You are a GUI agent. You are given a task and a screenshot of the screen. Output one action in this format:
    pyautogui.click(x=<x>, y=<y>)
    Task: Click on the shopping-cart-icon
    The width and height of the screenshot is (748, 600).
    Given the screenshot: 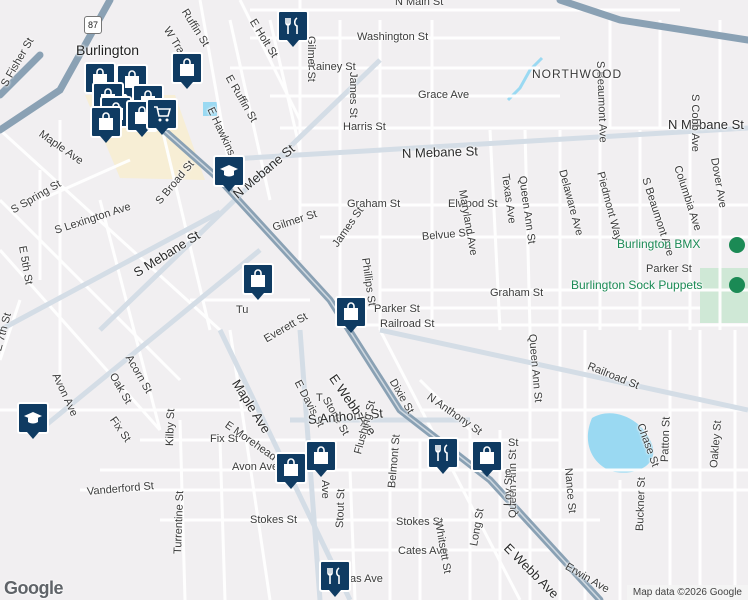 What is the action you would take?
    pyautogui.click(x=163, y=114)
    